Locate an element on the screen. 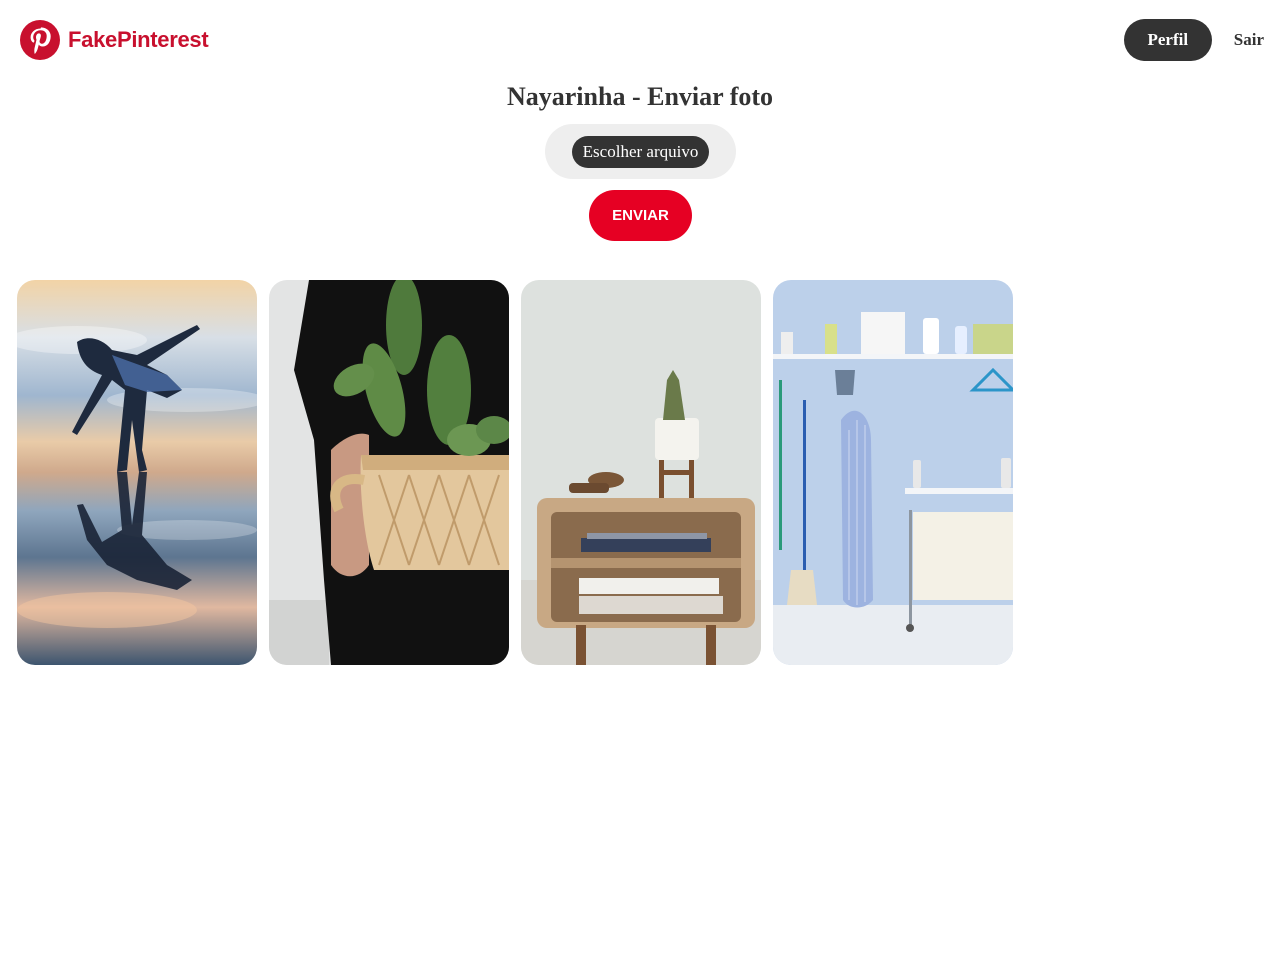  submit-button: ENVIAR is located at coordinates (640, 215).